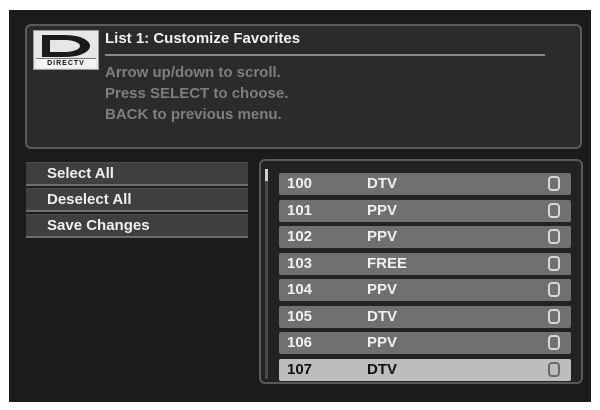 Image resolution: width=600 pixels, height=410 pixels. Describe the element at coordinates (387, 263) in the screenshot. I see `channel-type: FREE` at that location.